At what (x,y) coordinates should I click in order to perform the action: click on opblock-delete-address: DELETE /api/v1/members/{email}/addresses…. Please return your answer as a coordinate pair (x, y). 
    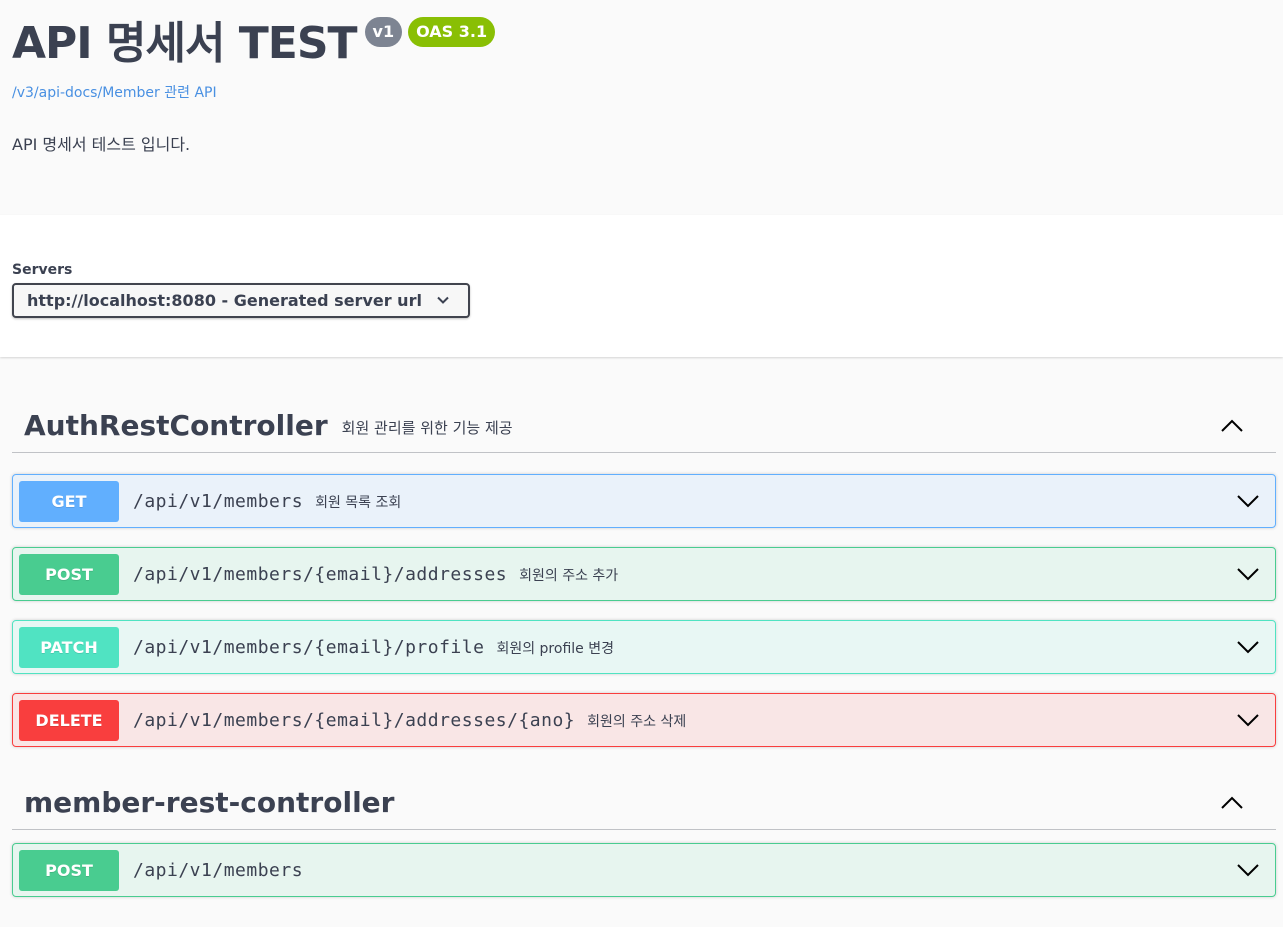
    Looking at the image, I should click on (644, 720).